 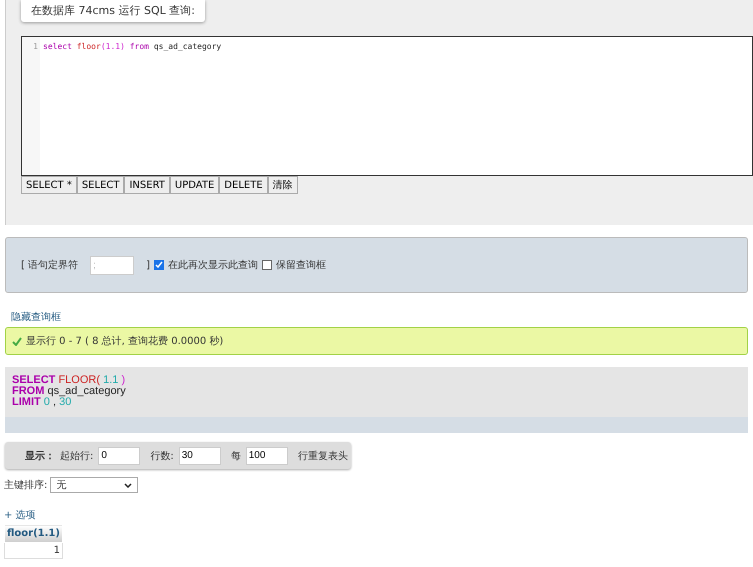 I want to click on checkbox-label: 保留查询框, so click(x=301, y=265).